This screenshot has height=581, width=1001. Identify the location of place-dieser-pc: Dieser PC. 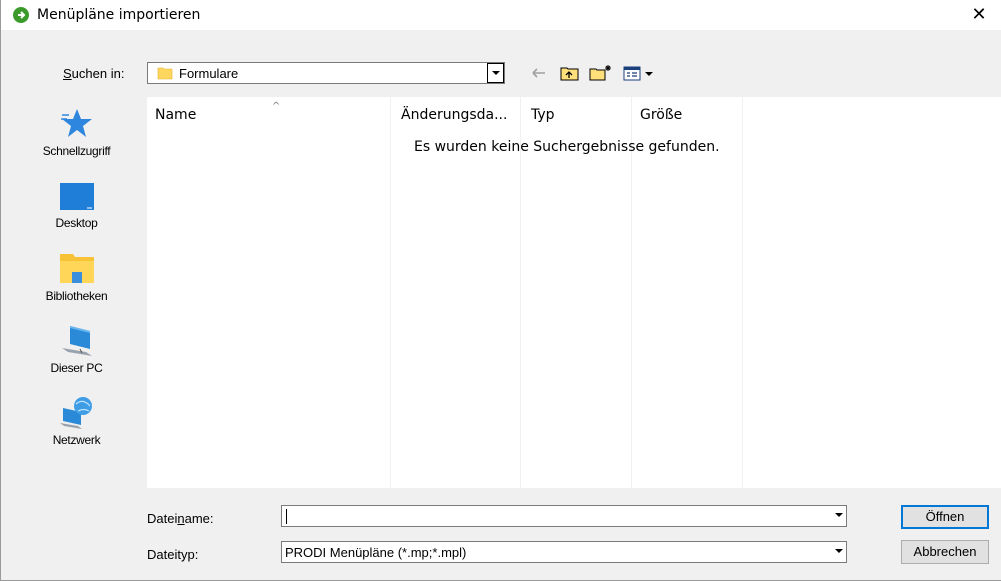
(76, 348).